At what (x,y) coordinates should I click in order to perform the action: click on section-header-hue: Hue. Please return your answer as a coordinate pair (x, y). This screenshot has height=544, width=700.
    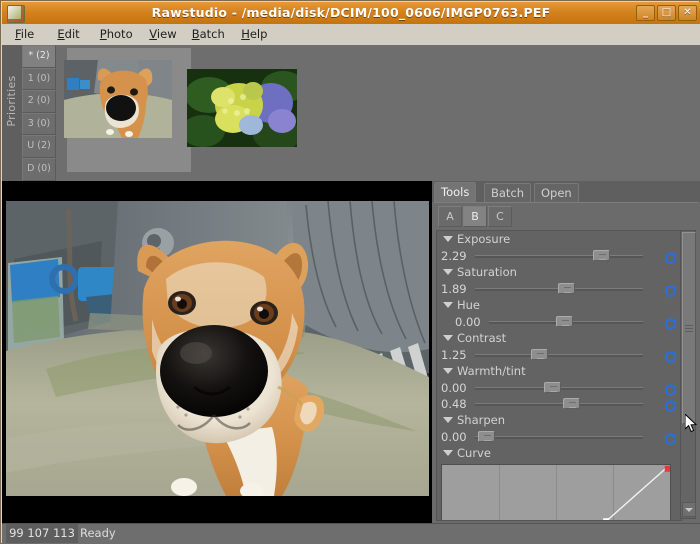
    Looking at the image, I should click on (559, 305).